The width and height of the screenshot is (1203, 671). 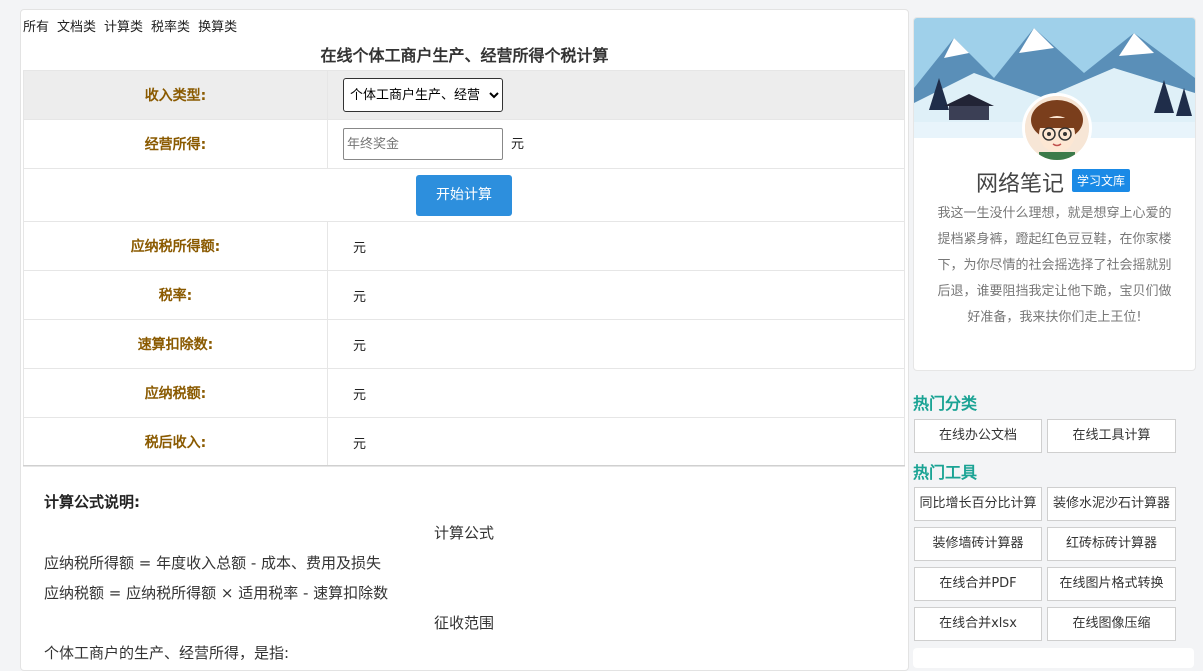 What do you see at coordinates (1057, 128) in the screenshot?
I see `avatar` at bounding box center [1057, 128].